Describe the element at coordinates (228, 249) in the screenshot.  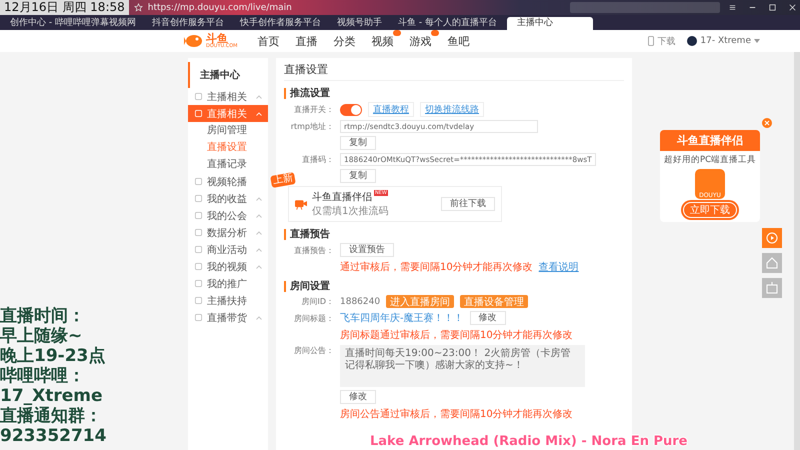
I see `sidebar-item: 商业活动` at that location.